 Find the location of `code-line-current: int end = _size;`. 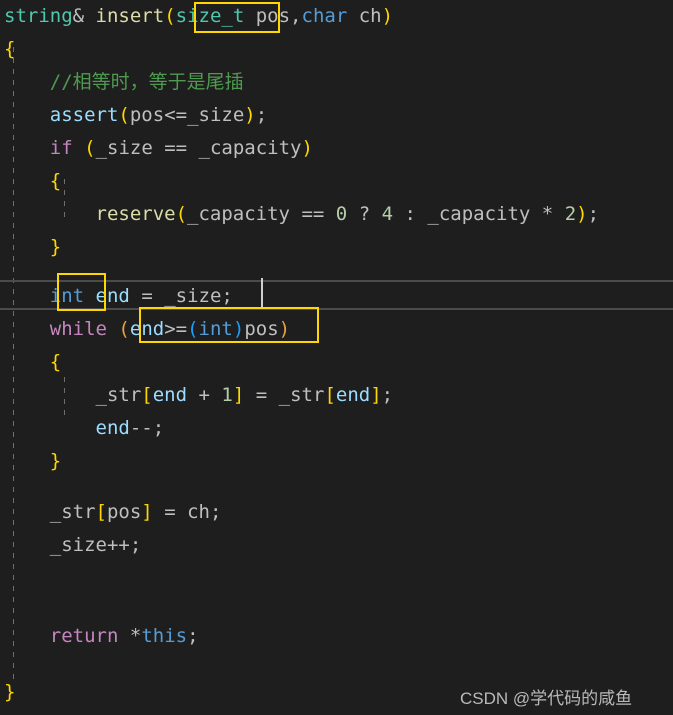

code-line-current: int end = _size; is located at coordinates (116, 296).